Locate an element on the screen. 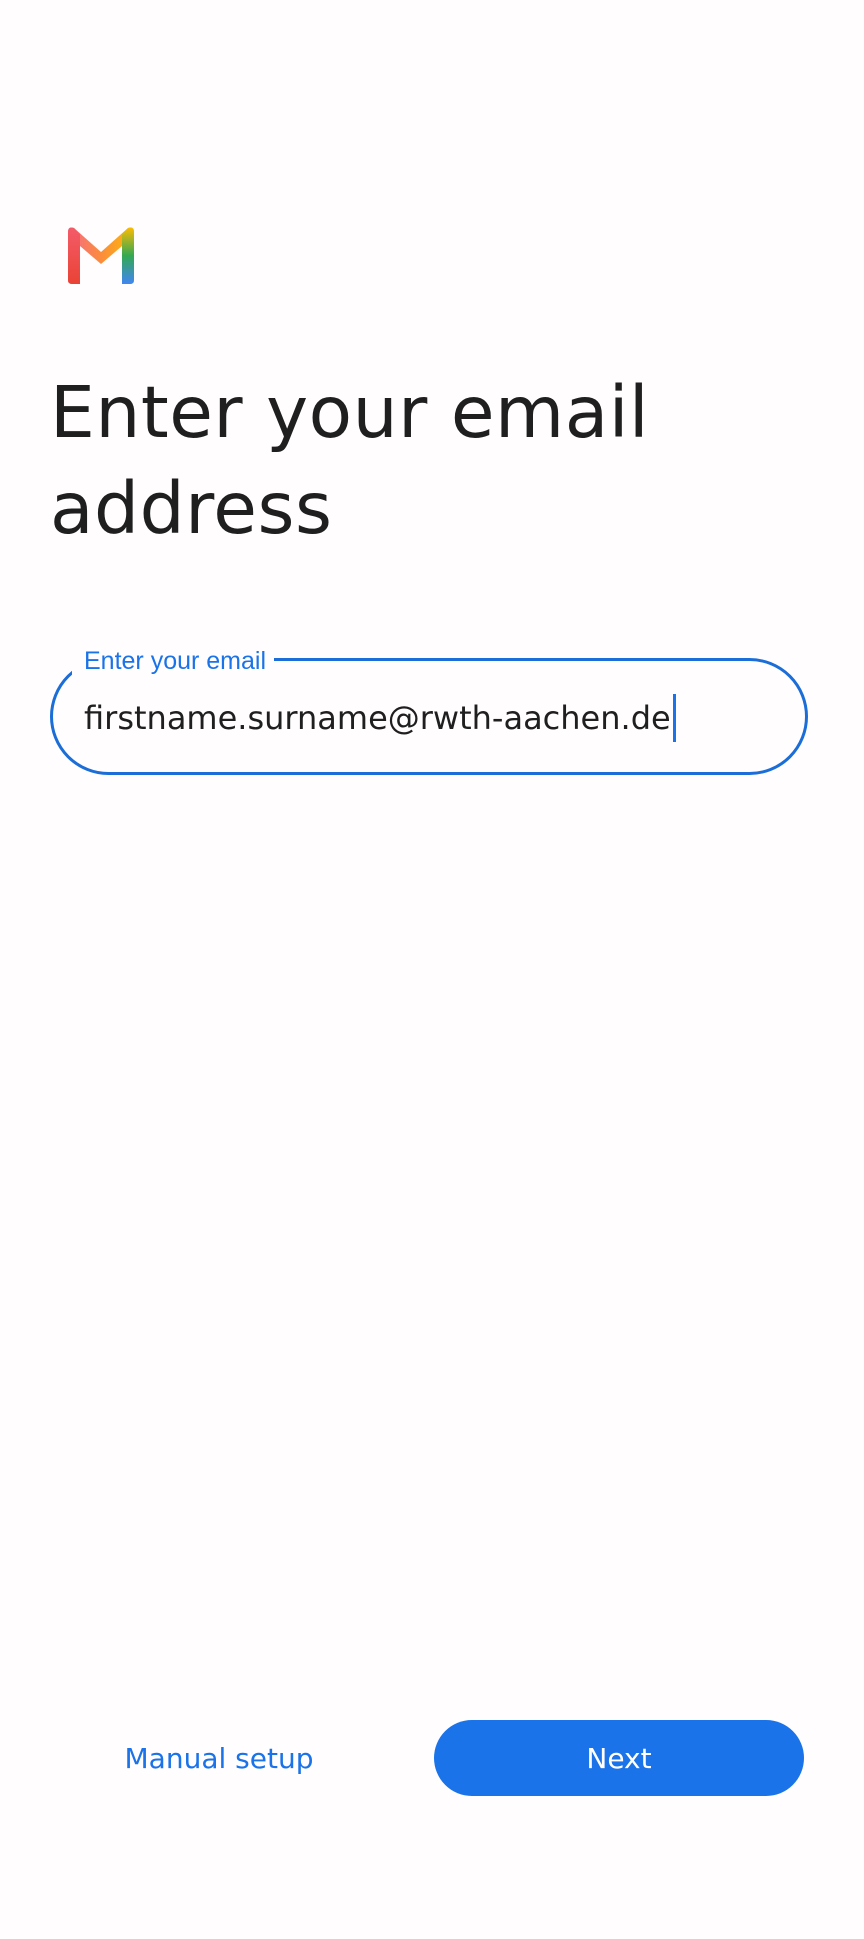  email-input-value: firstname.surname@rwth-aachen.de is located at coordinates (377, 718).